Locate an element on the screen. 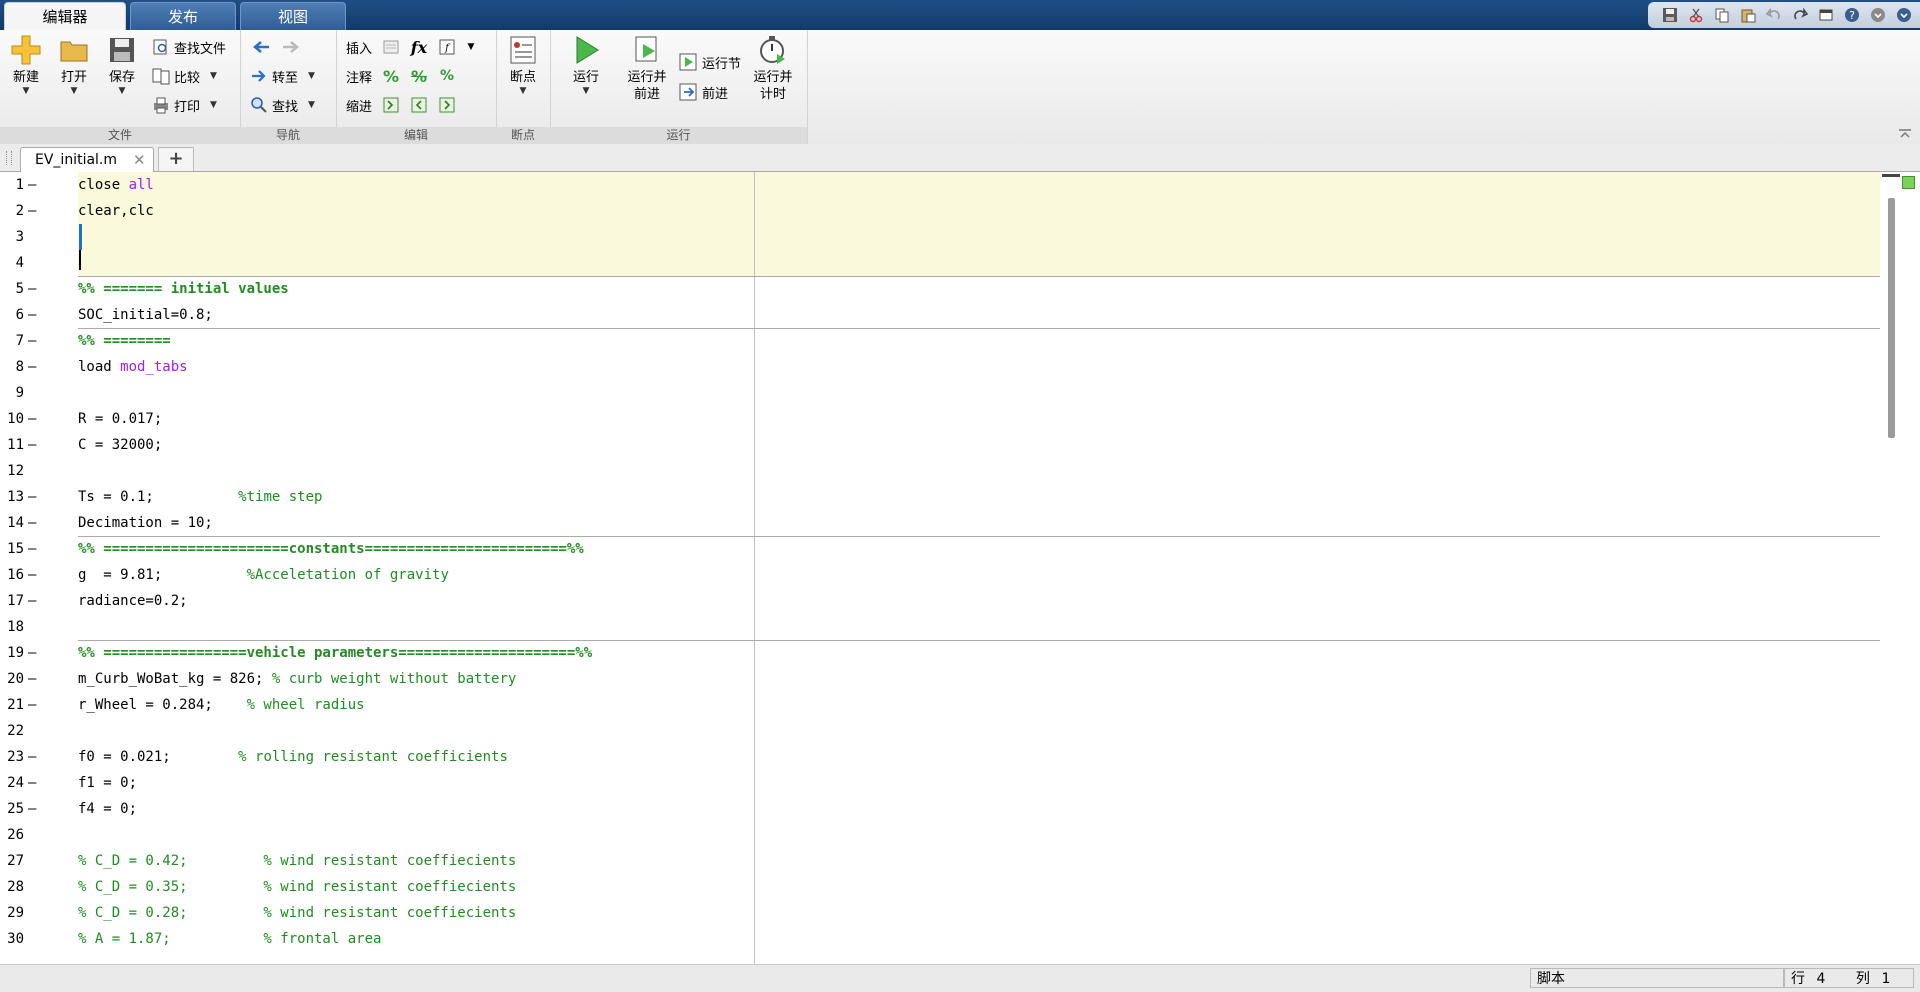  line-number: 25 is located at coordinates (15, 809).